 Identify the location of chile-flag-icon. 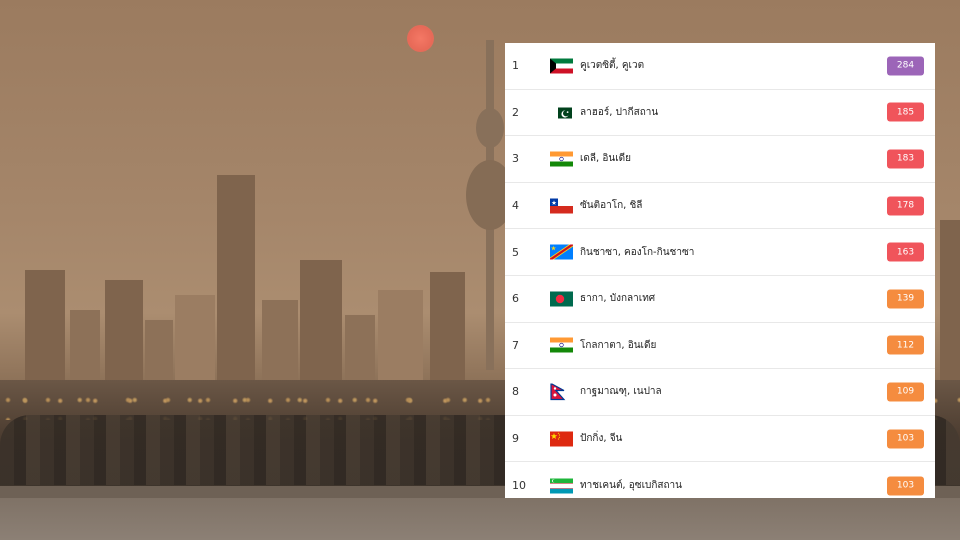
(561, 206).